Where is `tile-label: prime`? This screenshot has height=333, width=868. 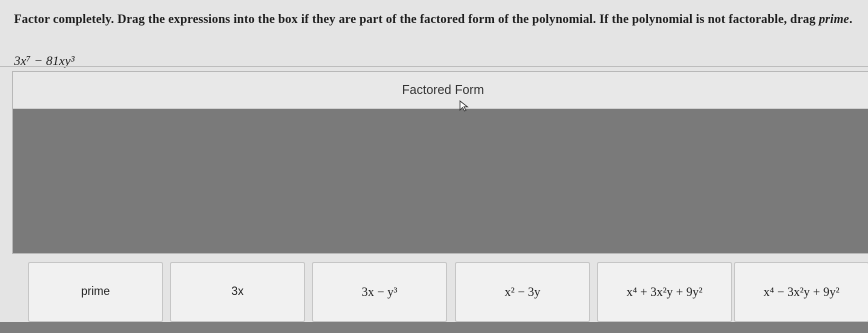
tile-label: prime is located at coordinates (95, 292).